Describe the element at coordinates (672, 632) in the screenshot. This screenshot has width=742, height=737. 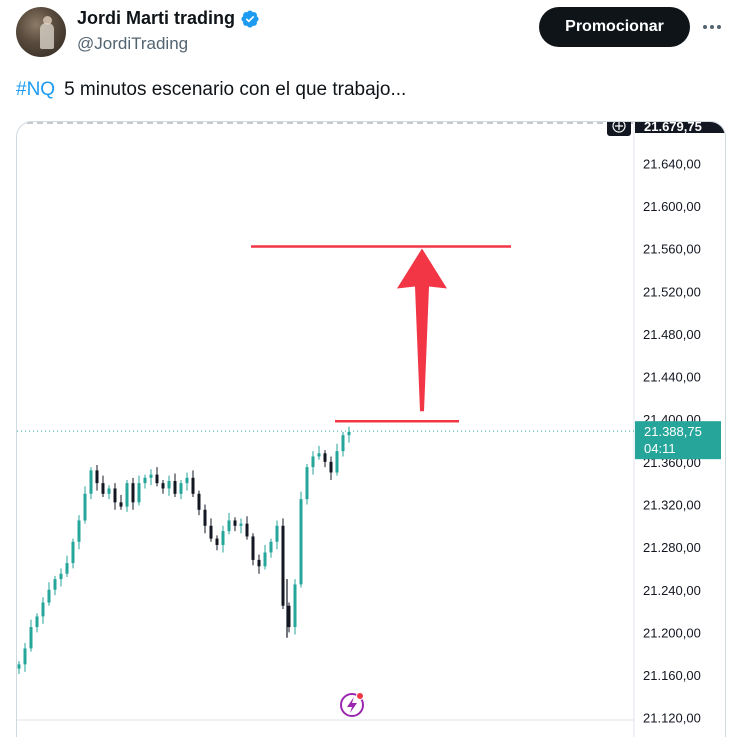
I see `y-tick-label: 21.200,00` at that location.